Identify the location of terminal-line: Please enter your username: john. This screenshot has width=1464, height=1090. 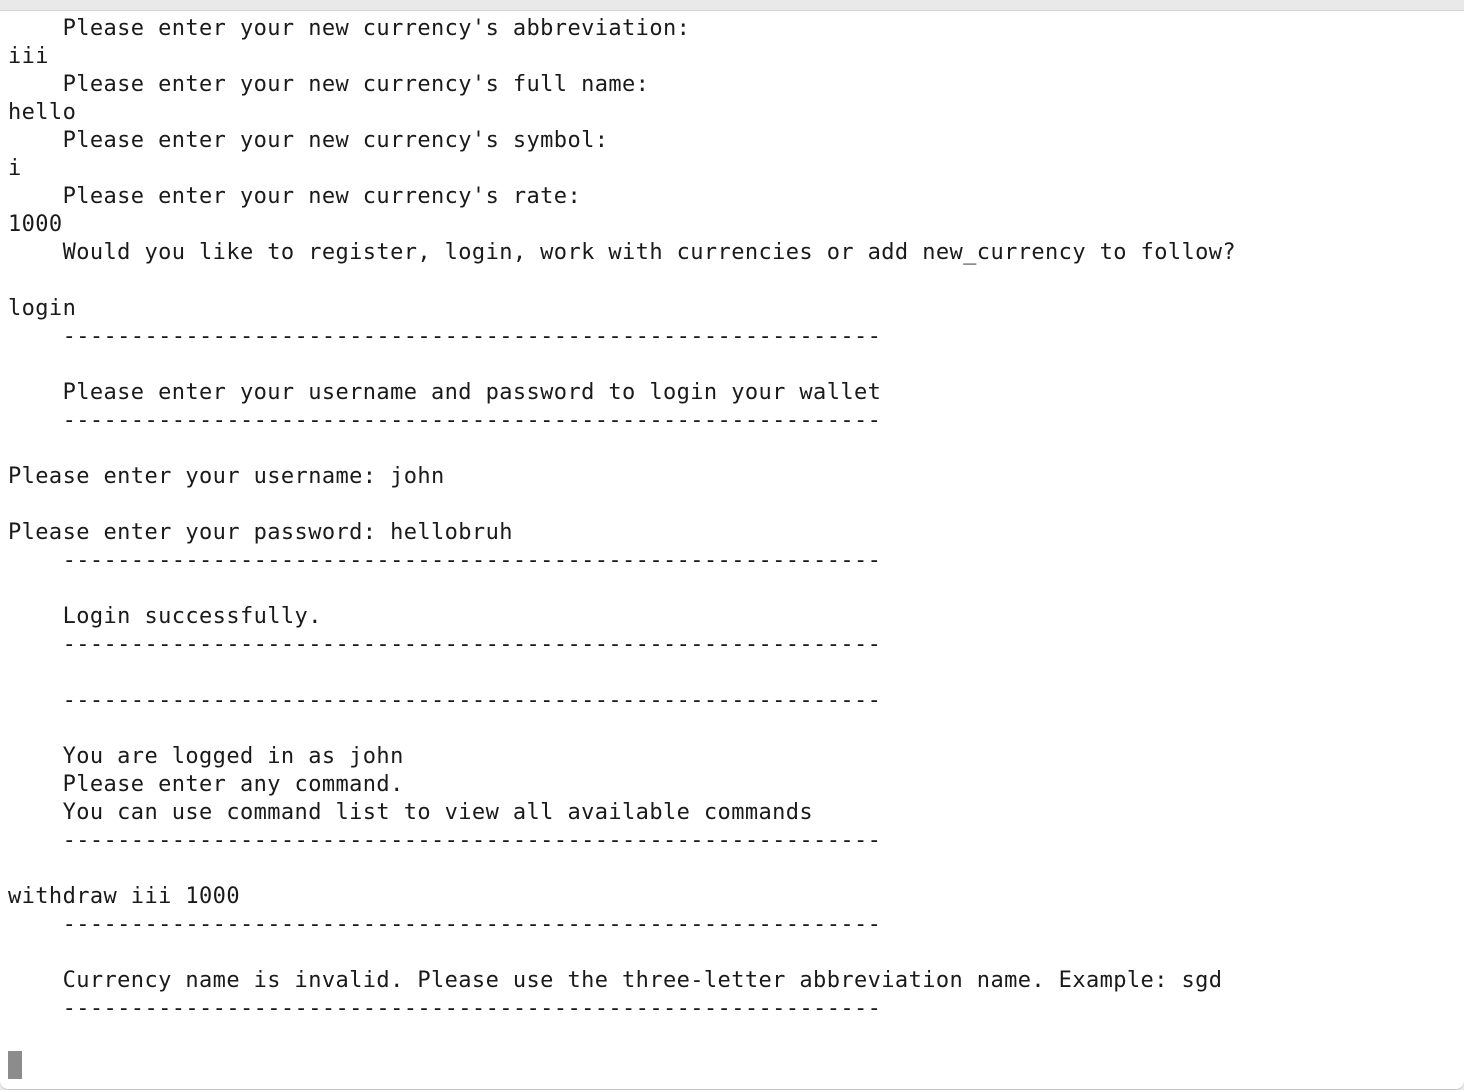
(226, 476).